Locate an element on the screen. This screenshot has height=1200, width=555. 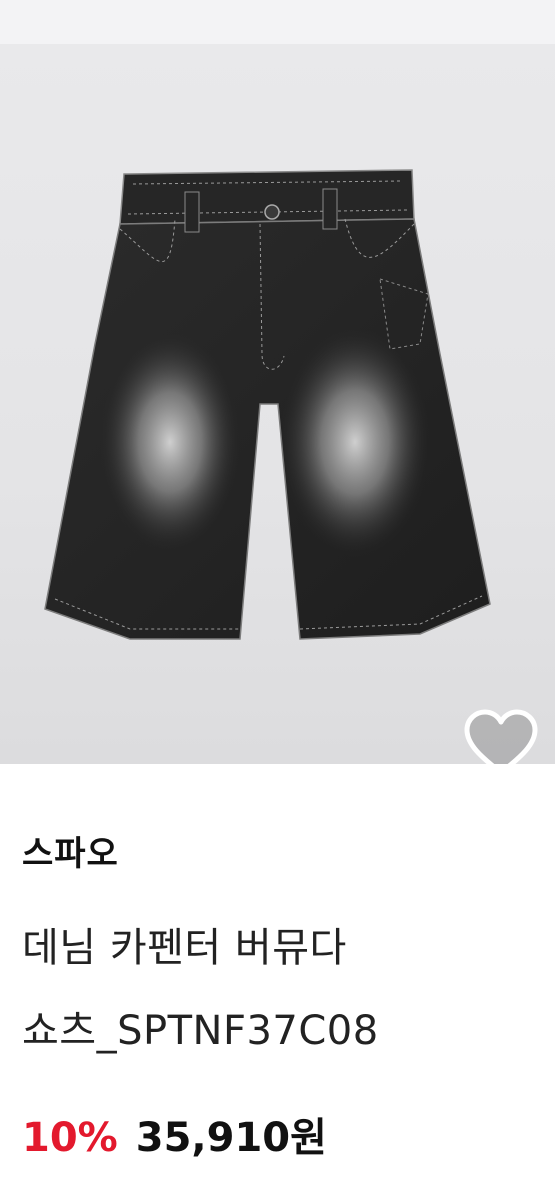
heart-outline-icon is located at coordinates (501, 736).